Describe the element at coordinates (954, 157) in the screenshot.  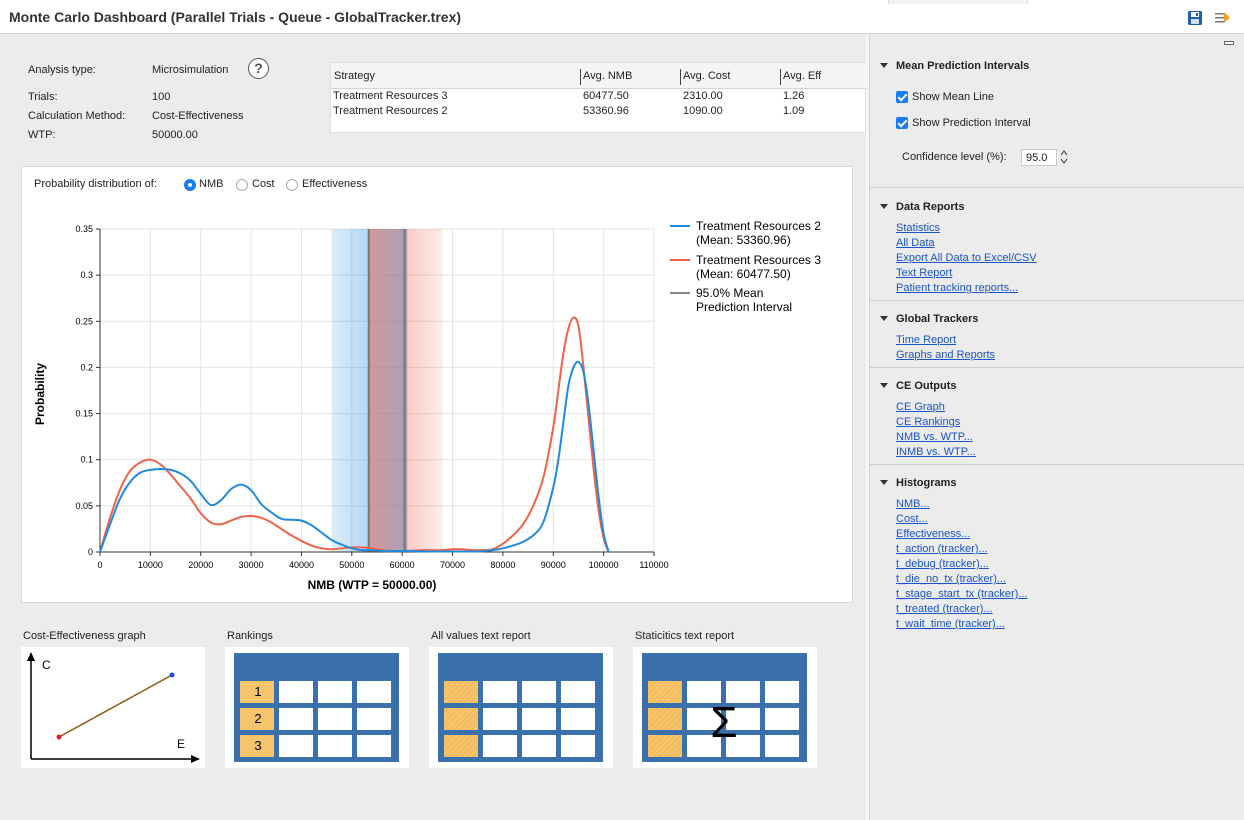
I see `confidence-level-label: Confidence level (%):` at that location.